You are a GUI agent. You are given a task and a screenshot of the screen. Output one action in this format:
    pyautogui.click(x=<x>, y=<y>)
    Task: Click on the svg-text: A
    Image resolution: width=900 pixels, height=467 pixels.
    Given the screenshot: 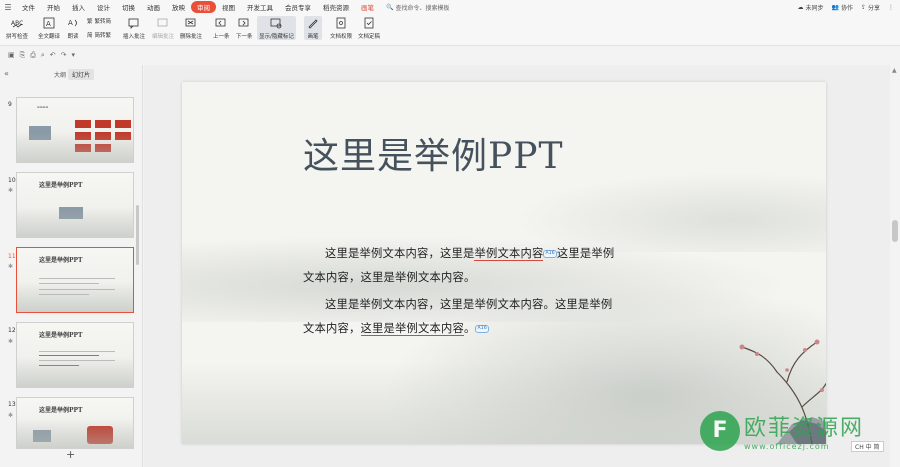 What is the action you would take?
    pyautogui.click(x=48, y=24)
    